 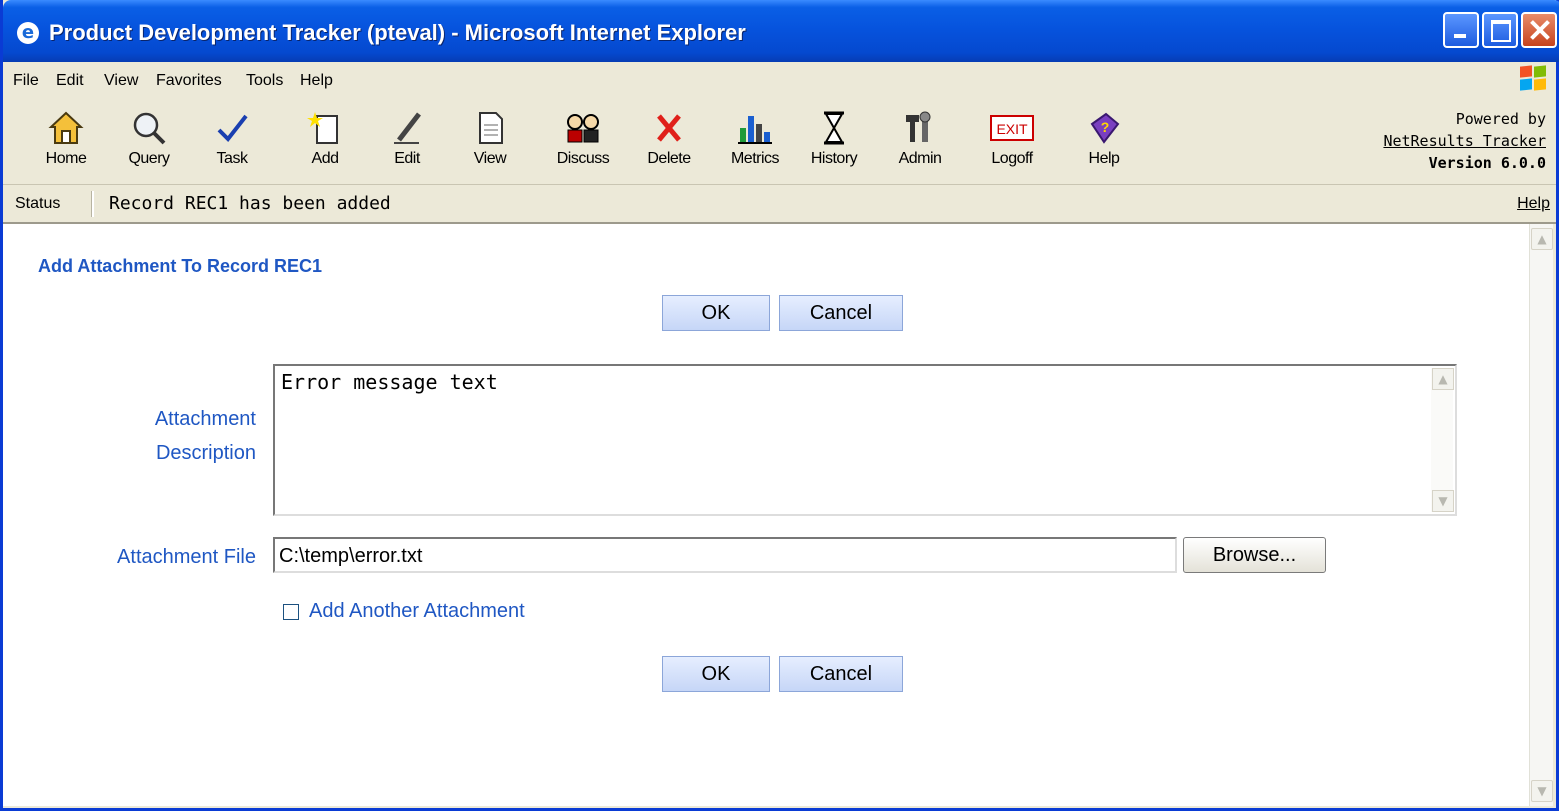 I want to click on hourglass-icon, so click(x=834, y=128).